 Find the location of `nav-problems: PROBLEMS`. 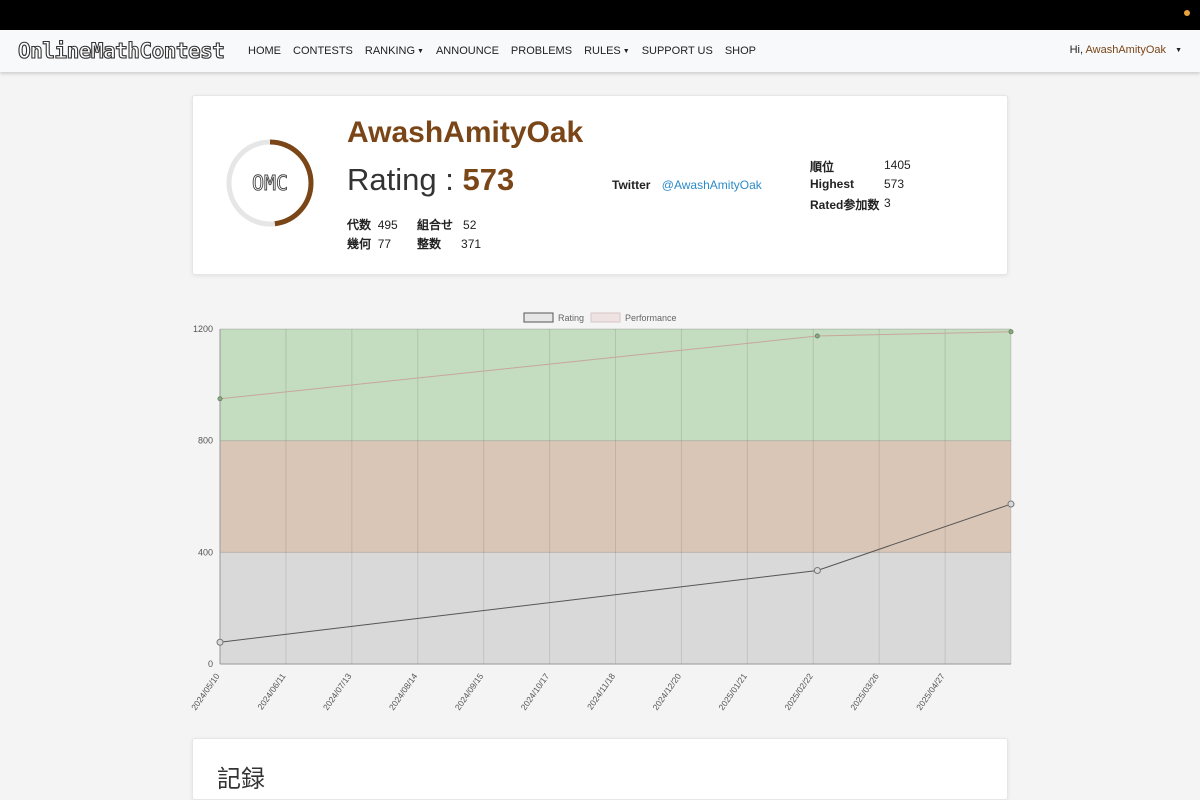

nav-problems: PROBLEMS is located at coordinates (541, 51).